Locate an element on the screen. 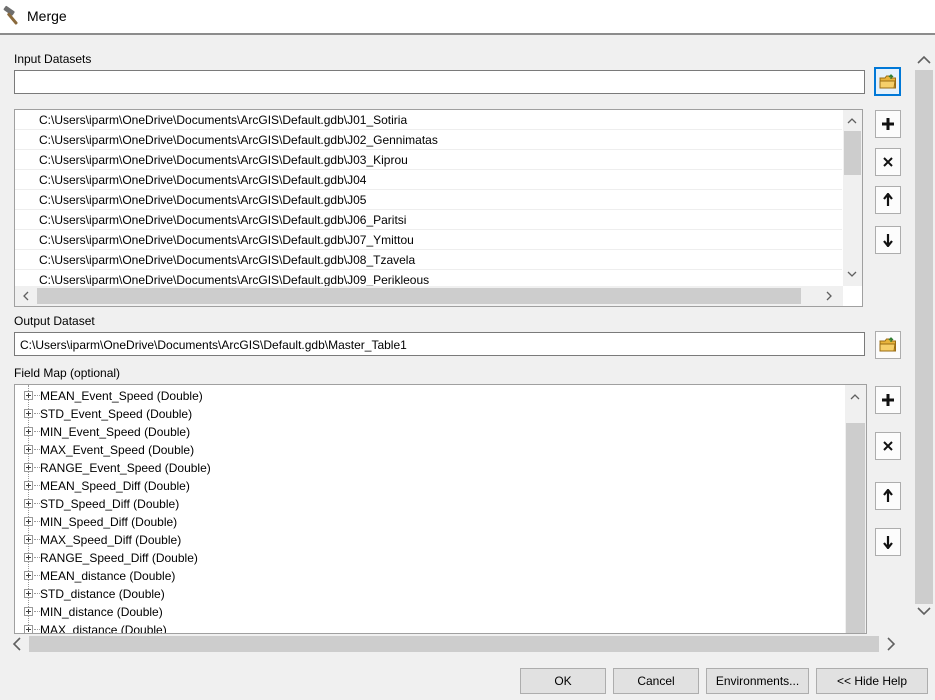 Image resolution: width=935 pixels, height=700 pixels. window-title: Merge is located at coordinates (47, 16).